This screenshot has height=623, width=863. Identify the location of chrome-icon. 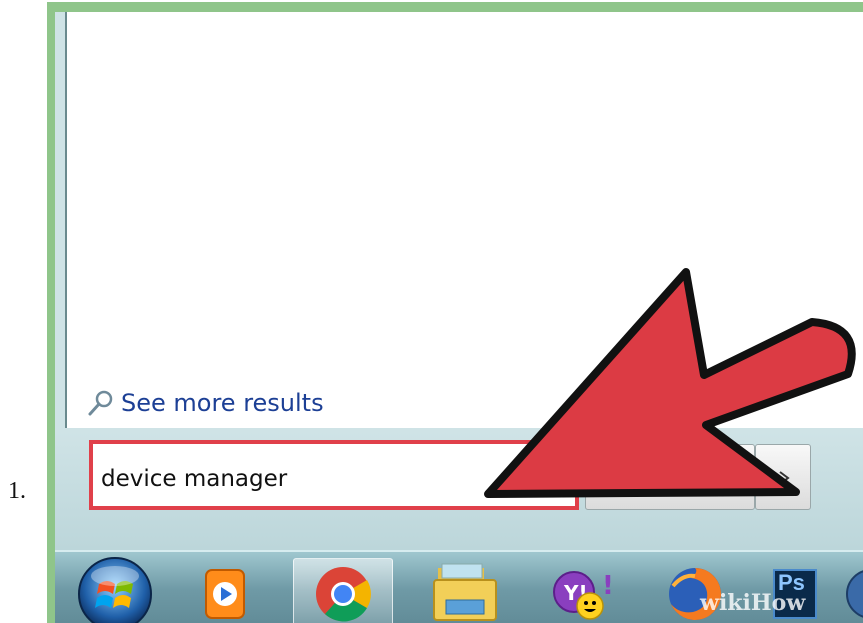
(343, 594).